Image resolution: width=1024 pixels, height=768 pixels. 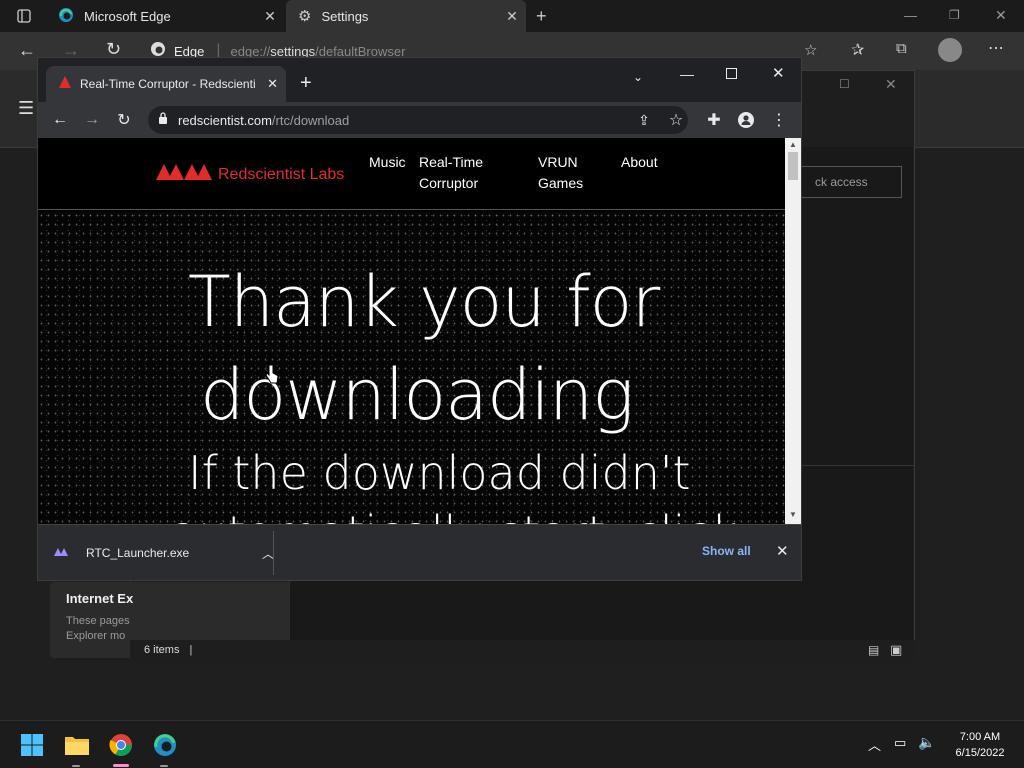 I want to click on profile-icon, so click(x=746, y=120).